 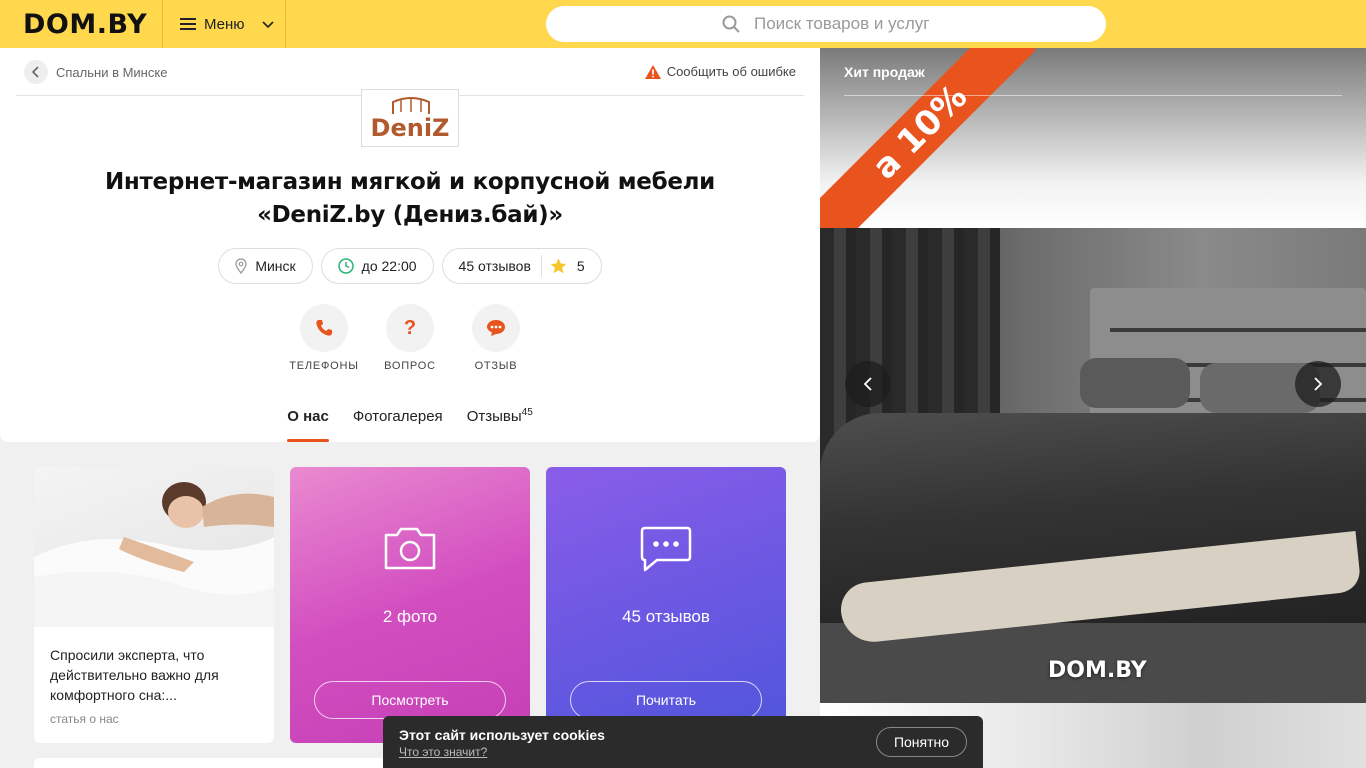 I want to click on menu-button: Меню, so click(x=224, y=24).